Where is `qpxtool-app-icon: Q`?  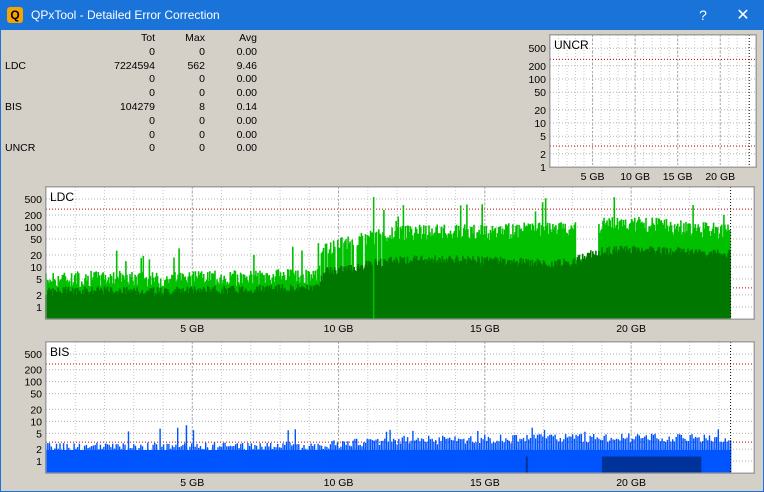 qpxtool-app-icon: Q is located at coordinates (15, 15).